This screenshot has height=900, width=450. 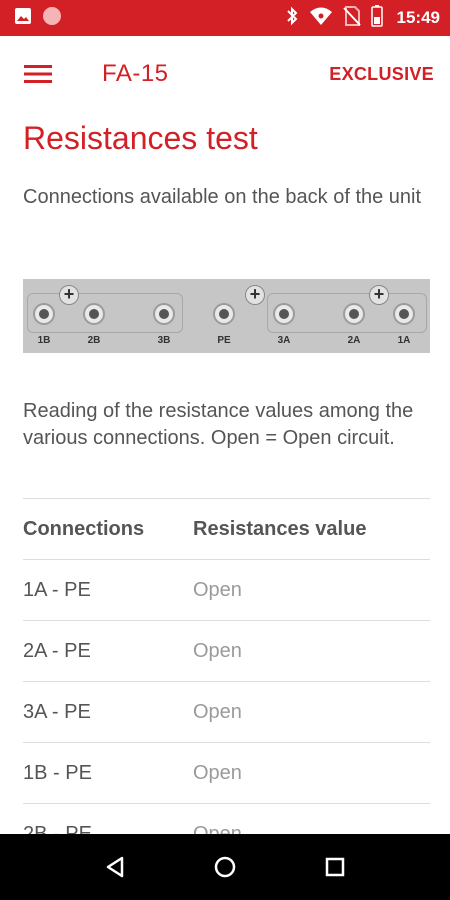 I want to click on no-sim-icon, so click(x=351, y=18).